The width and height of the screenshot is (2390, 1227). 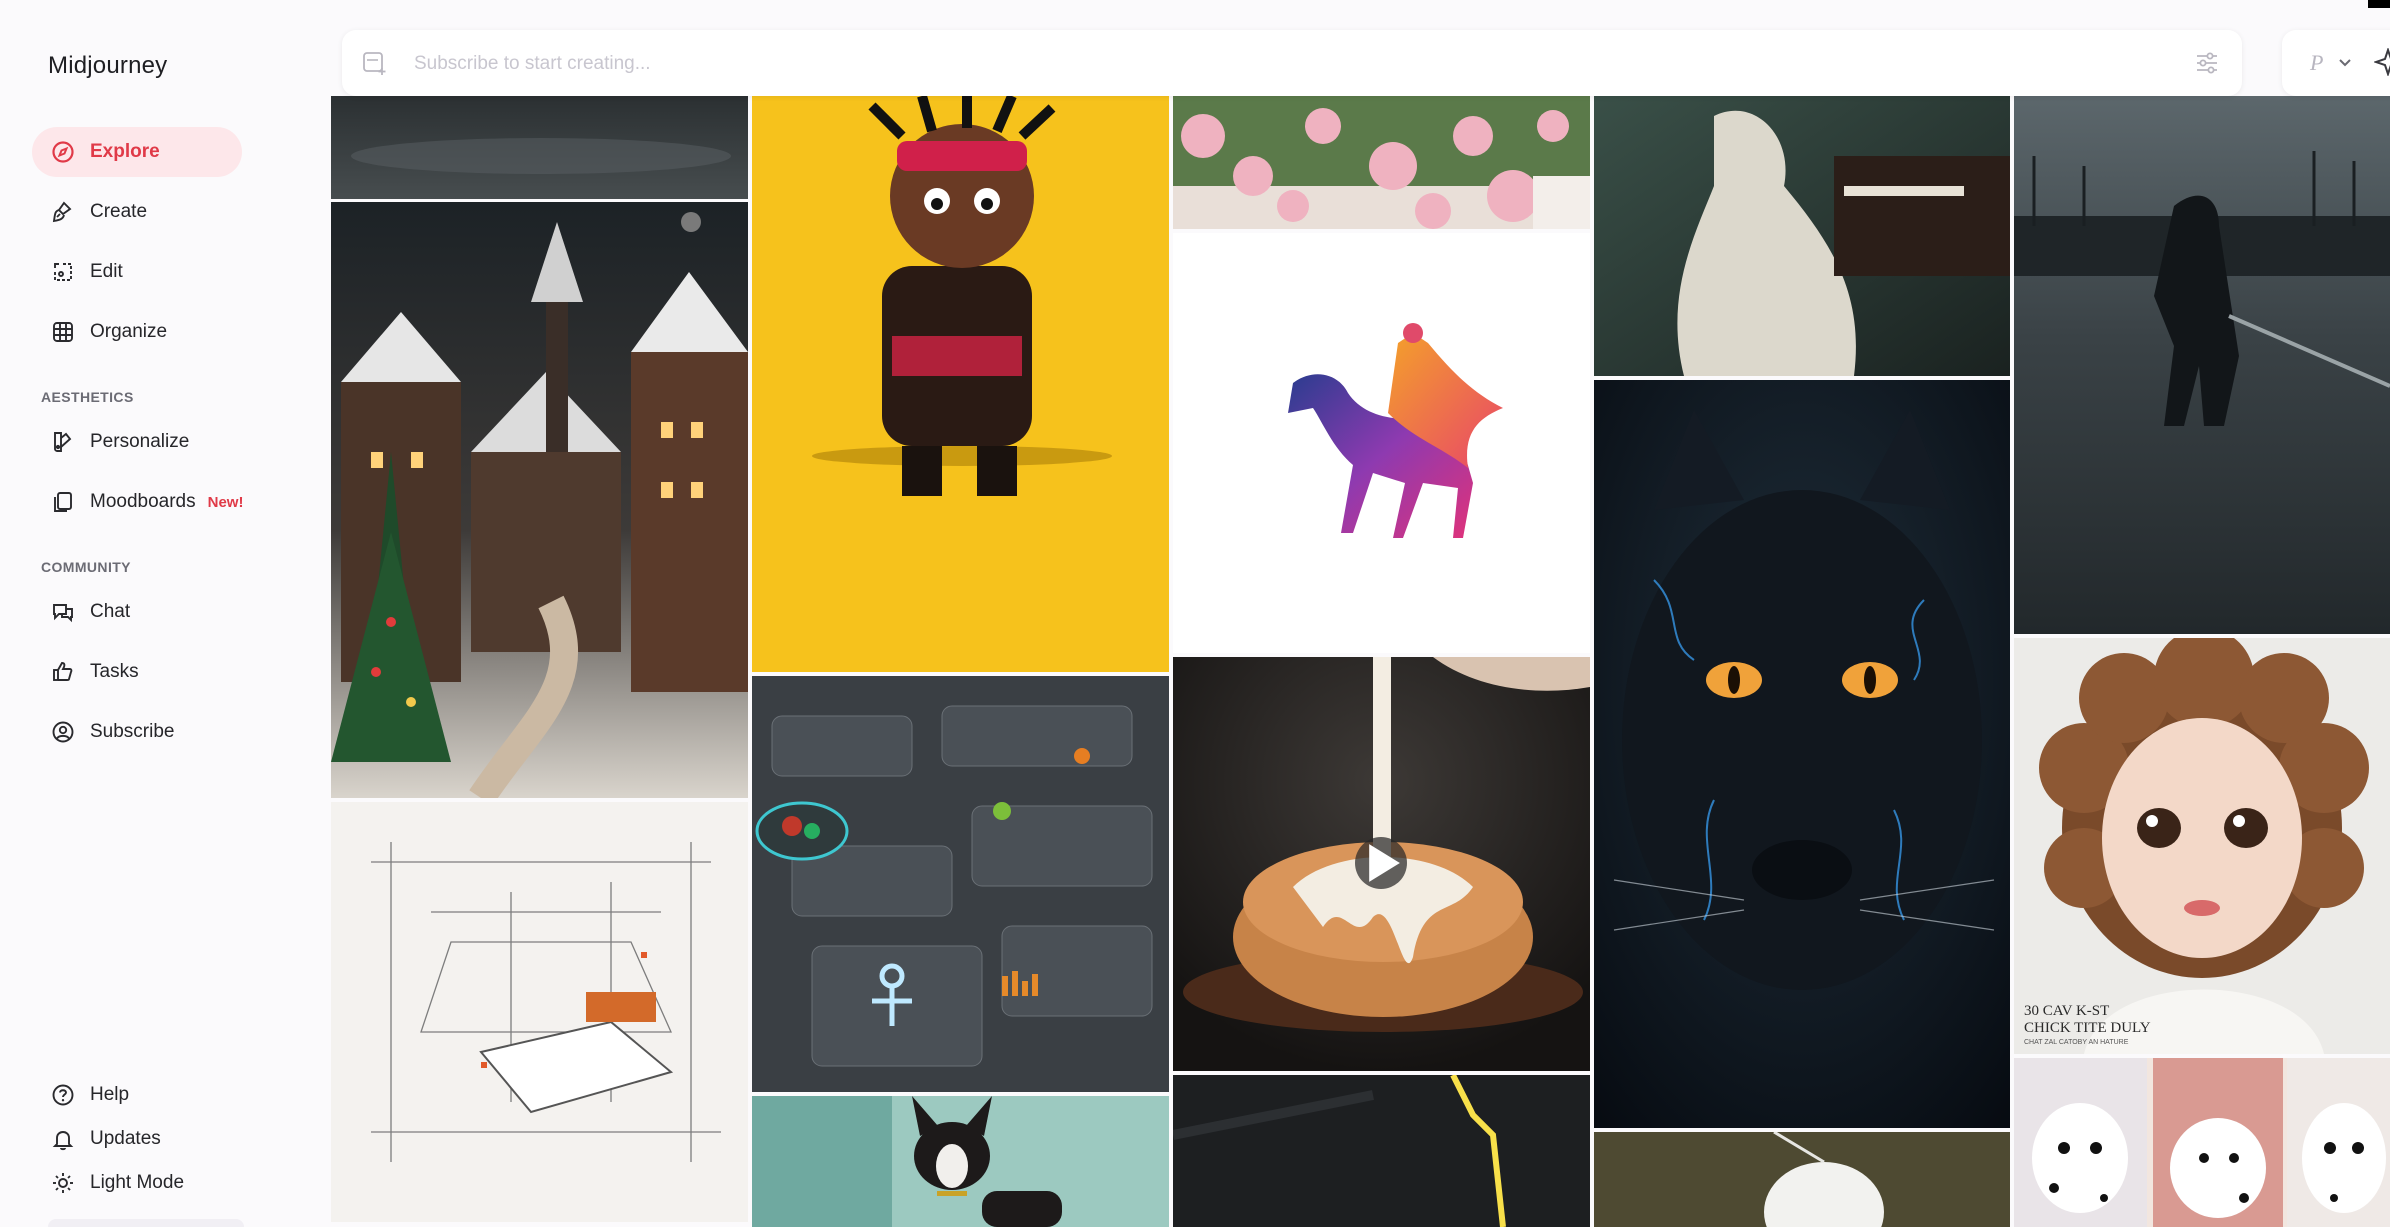 I want to click on black-panther-image, so click(x=1802, y=754).